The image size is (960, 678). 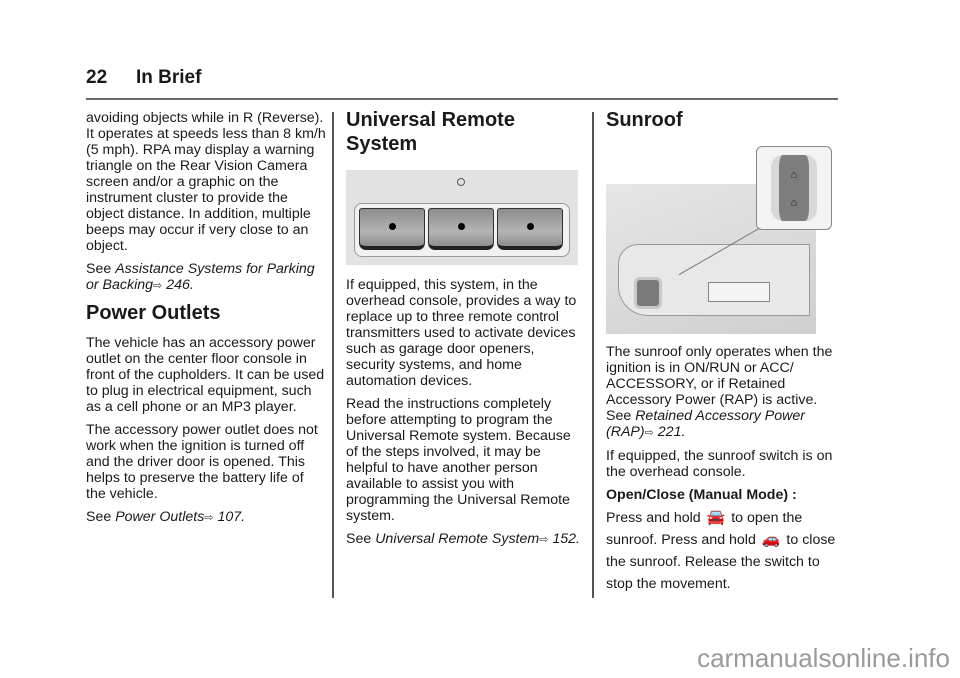 I want to click on see-reference: See Universal Remote System⇨ 152., so click(x=466, y=539).